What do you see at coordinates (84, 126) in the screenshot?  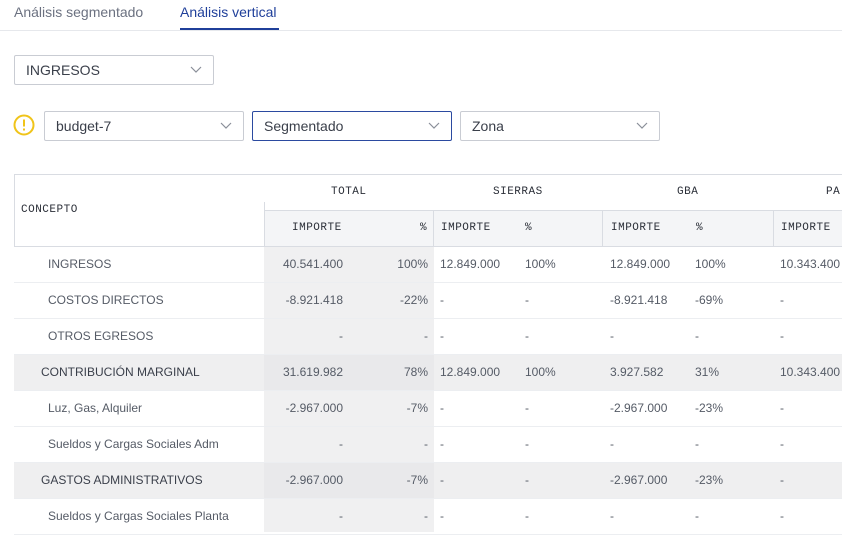 I see `budget-select-value: budget-7` at bounding box center [84, 126].